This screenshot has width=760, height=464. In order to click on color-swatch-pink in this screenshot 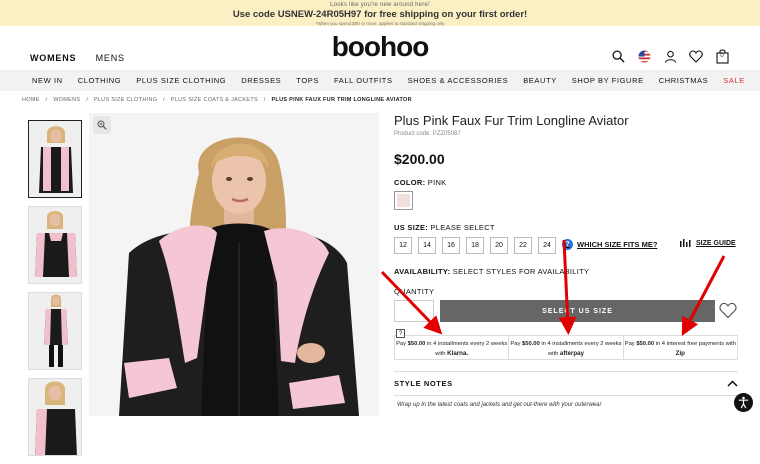, I will do `click(403, 200)`.